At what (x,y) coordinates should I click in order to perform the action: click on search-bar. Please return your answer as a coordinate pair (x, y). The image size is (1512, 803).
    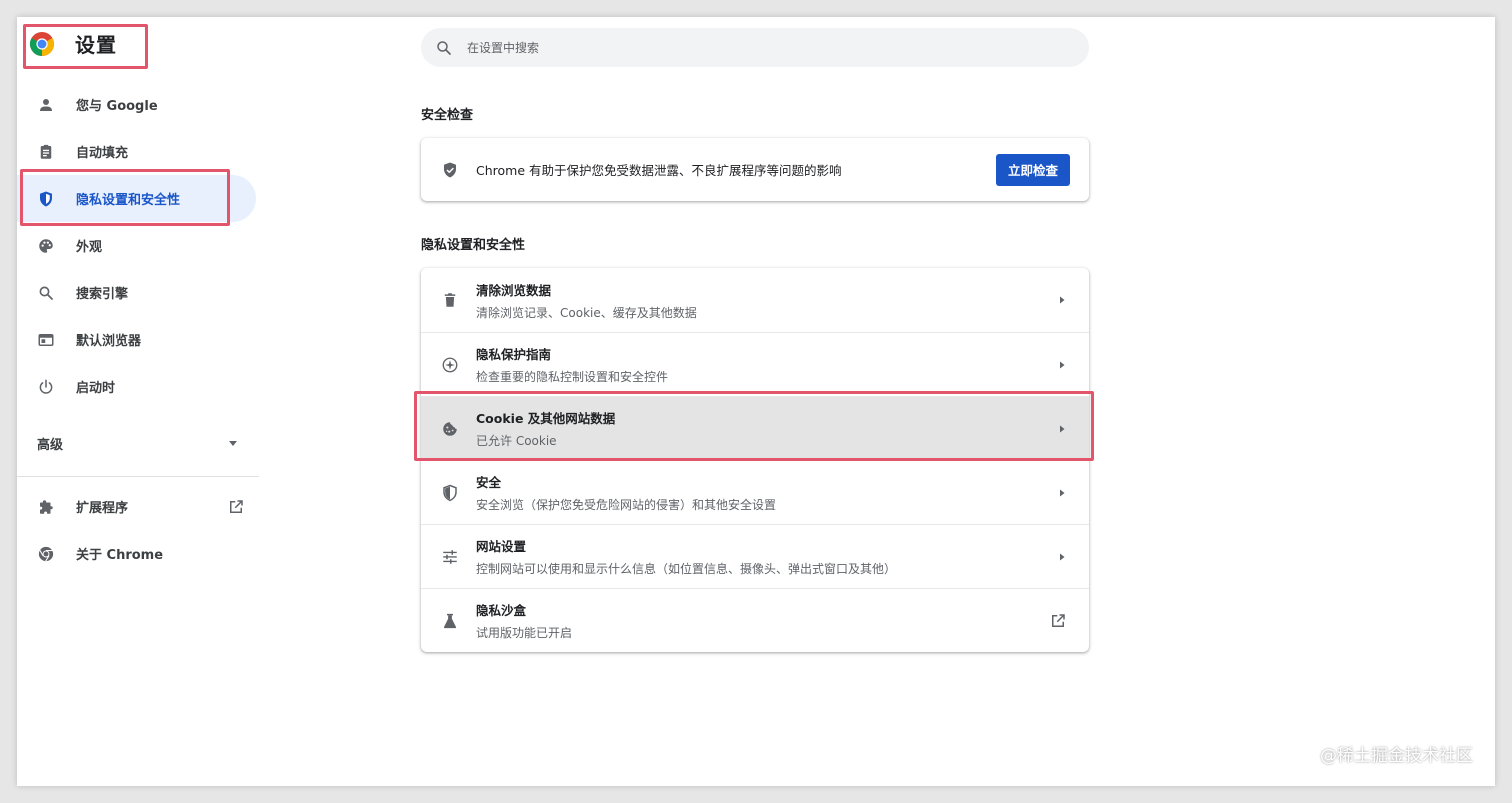
    Looking at the image, I should click on (755, 47).